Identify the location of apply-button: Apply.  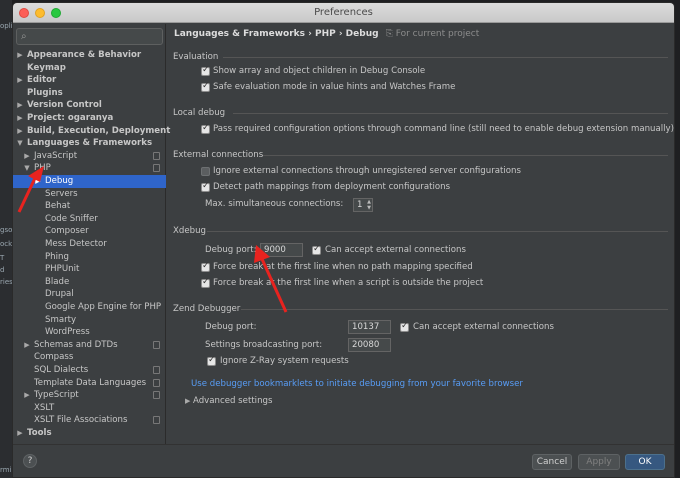
(599, 462).